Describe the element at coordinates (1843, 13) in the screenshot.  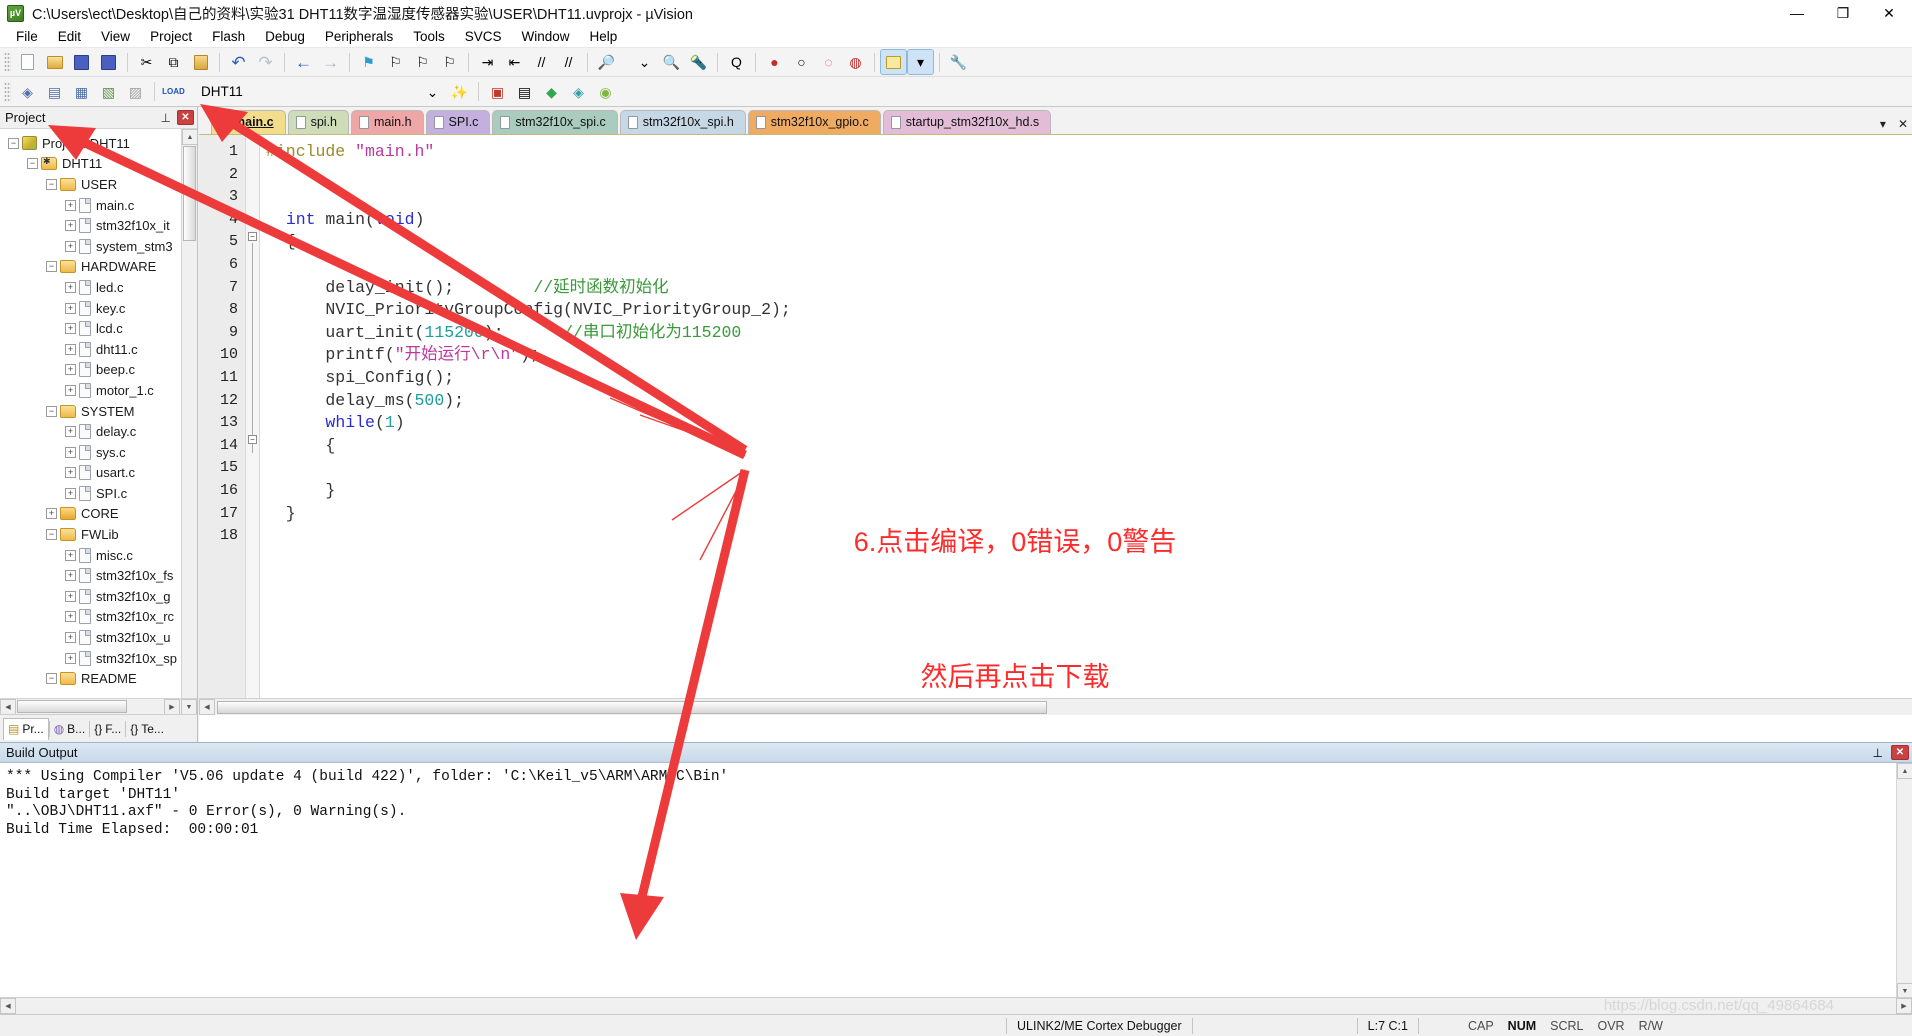
I see `restore-button: ❐` at that location.